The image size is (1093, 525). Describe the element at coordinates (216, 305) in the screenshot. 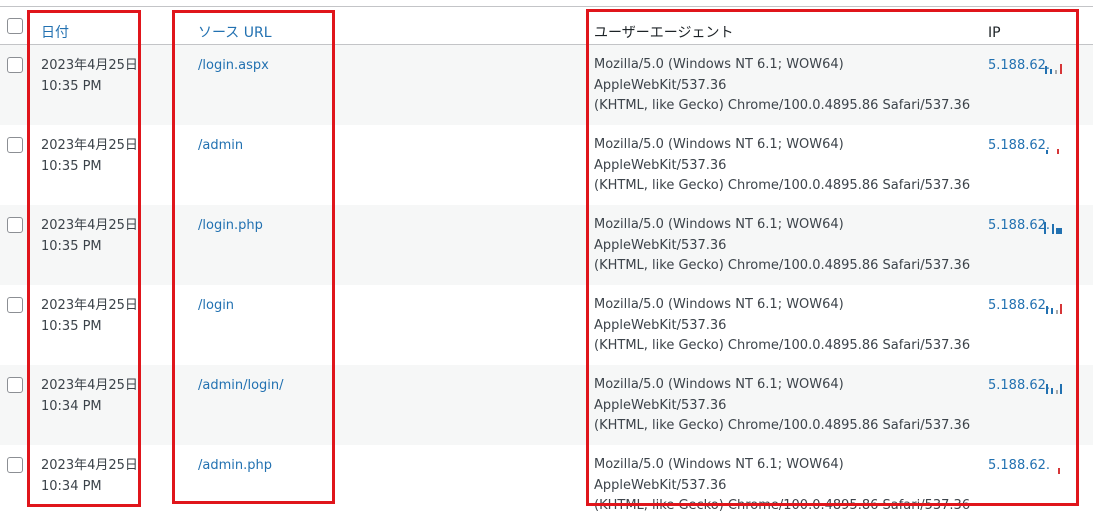

I see `source-url-link: /login` at that location.